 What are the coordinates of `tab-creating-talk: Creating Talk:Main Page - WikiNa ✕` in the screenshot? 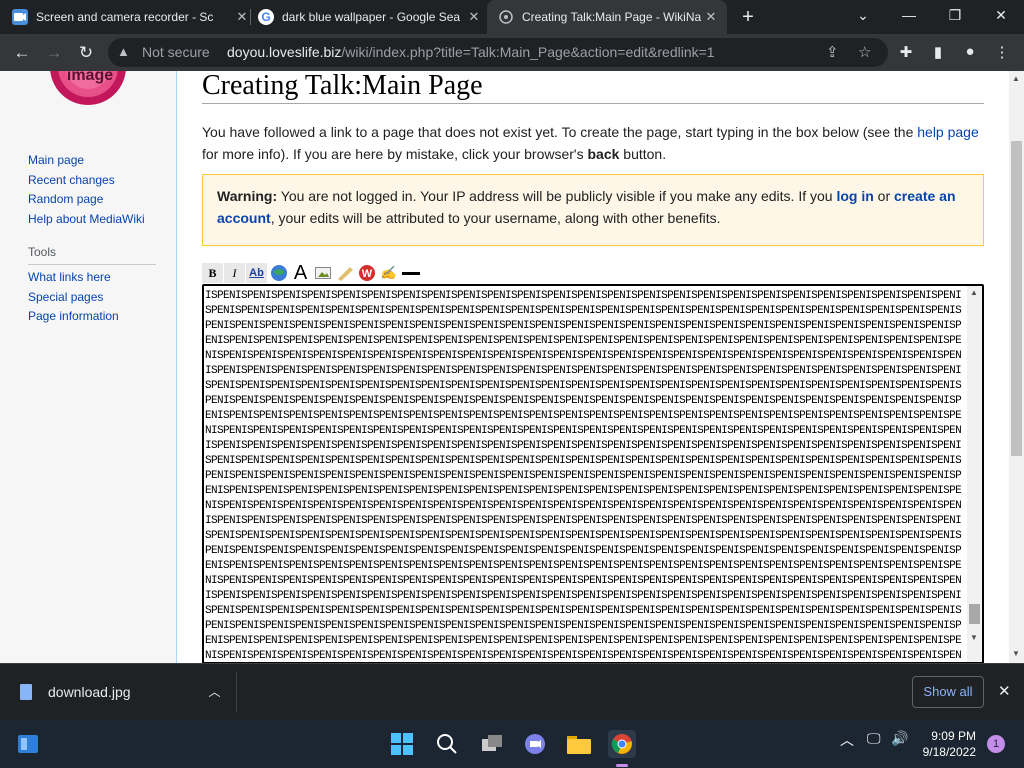 It's located at (607, 17).